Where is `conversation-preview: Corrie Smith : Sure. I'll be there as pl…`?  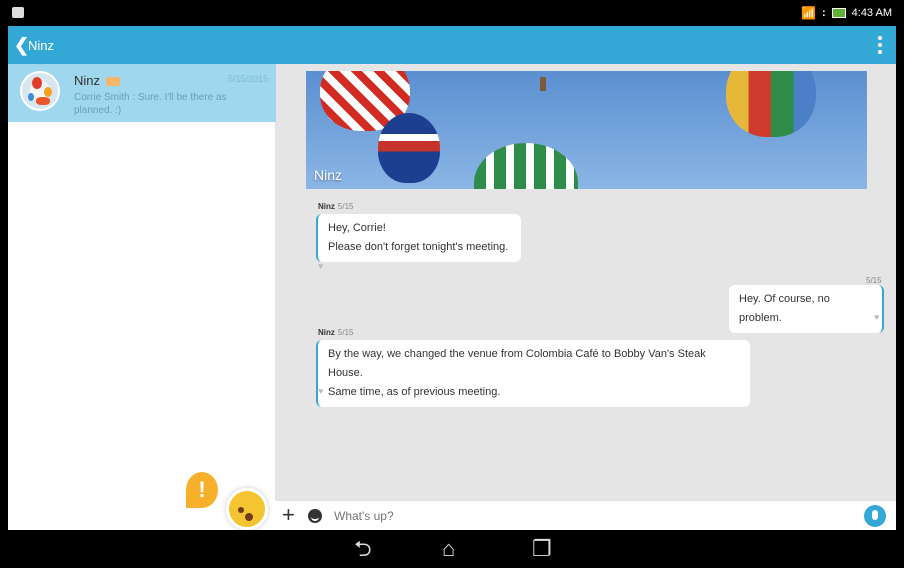 conversation-preview: Corrie Smith : Sure. I'll be there as pl… is located at coordinates (150, 104).